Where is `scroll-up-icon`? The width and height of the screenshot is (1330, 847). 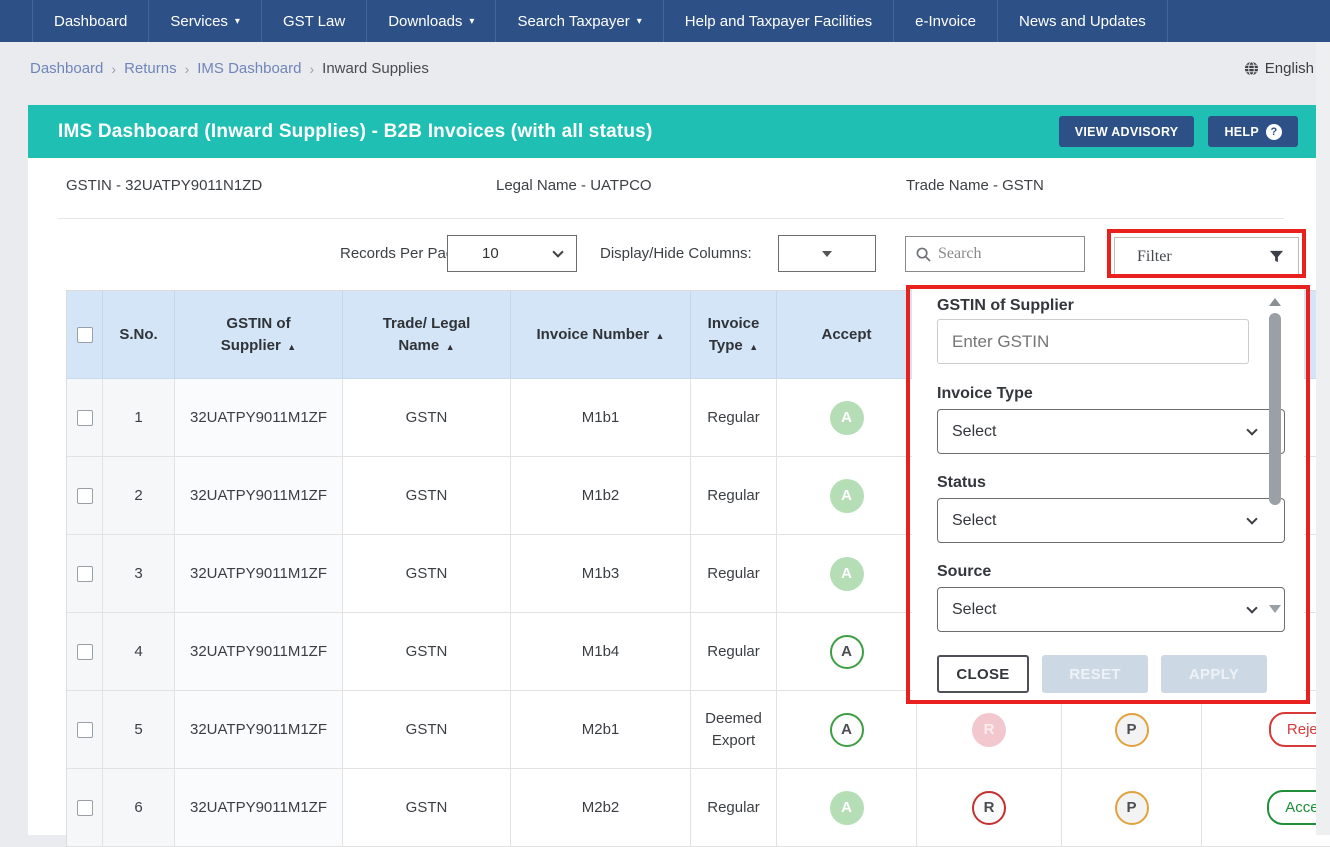
scroll-up-icon is located at coordinates (1275, 302).